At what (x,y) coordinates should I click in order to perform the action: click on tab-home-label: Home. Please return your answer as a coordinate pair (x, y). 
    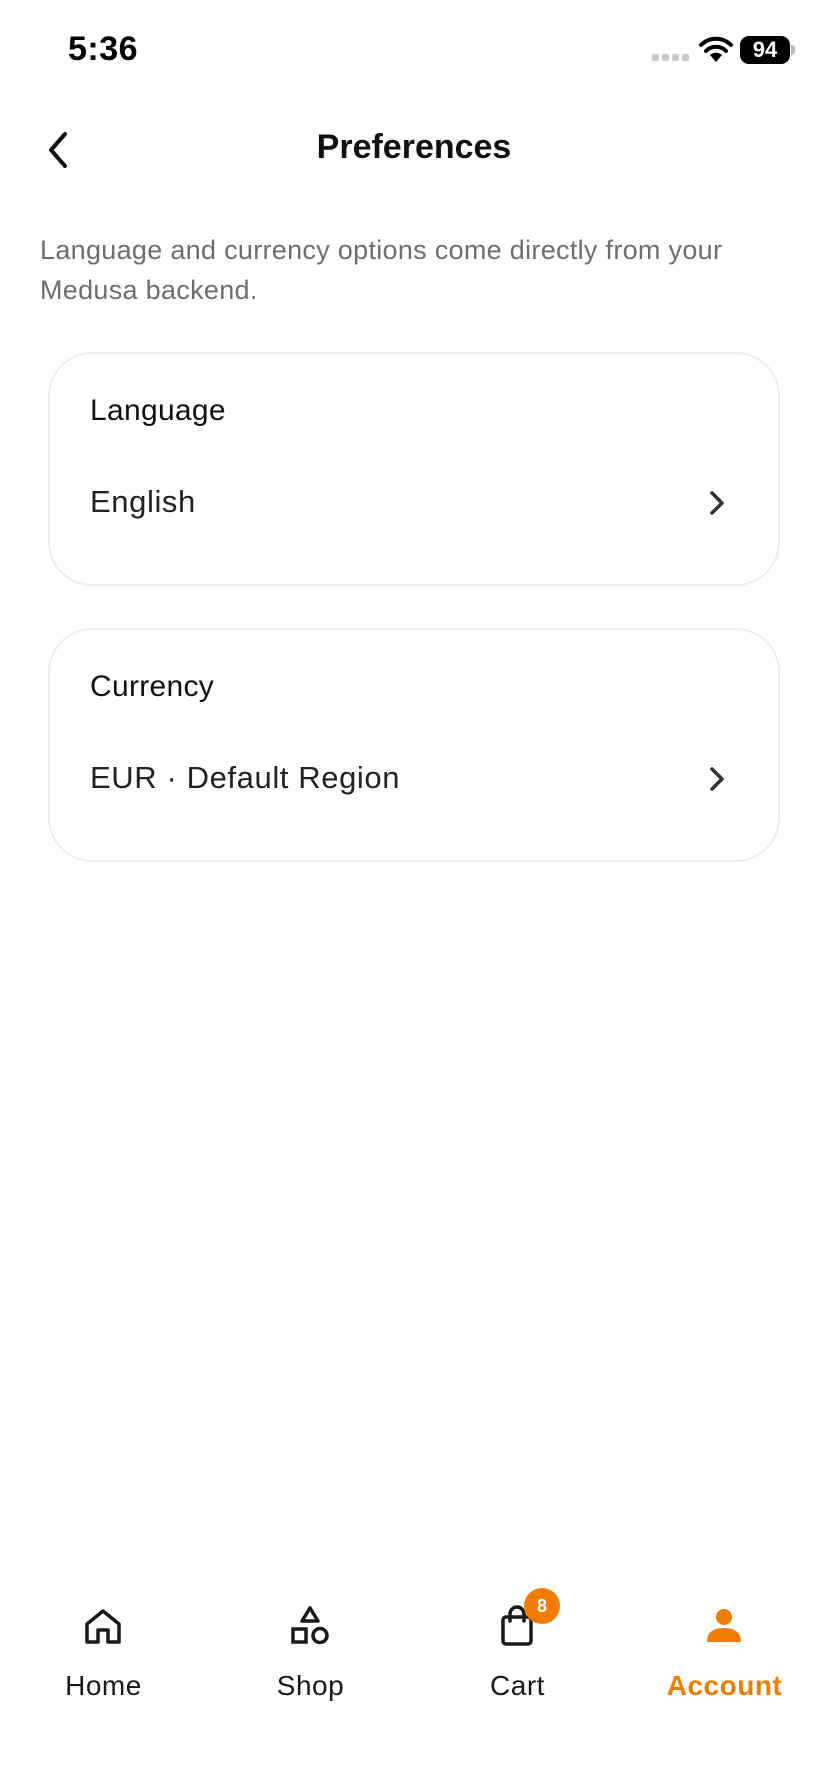
    Looking at the image, I should click on (103, 1685).